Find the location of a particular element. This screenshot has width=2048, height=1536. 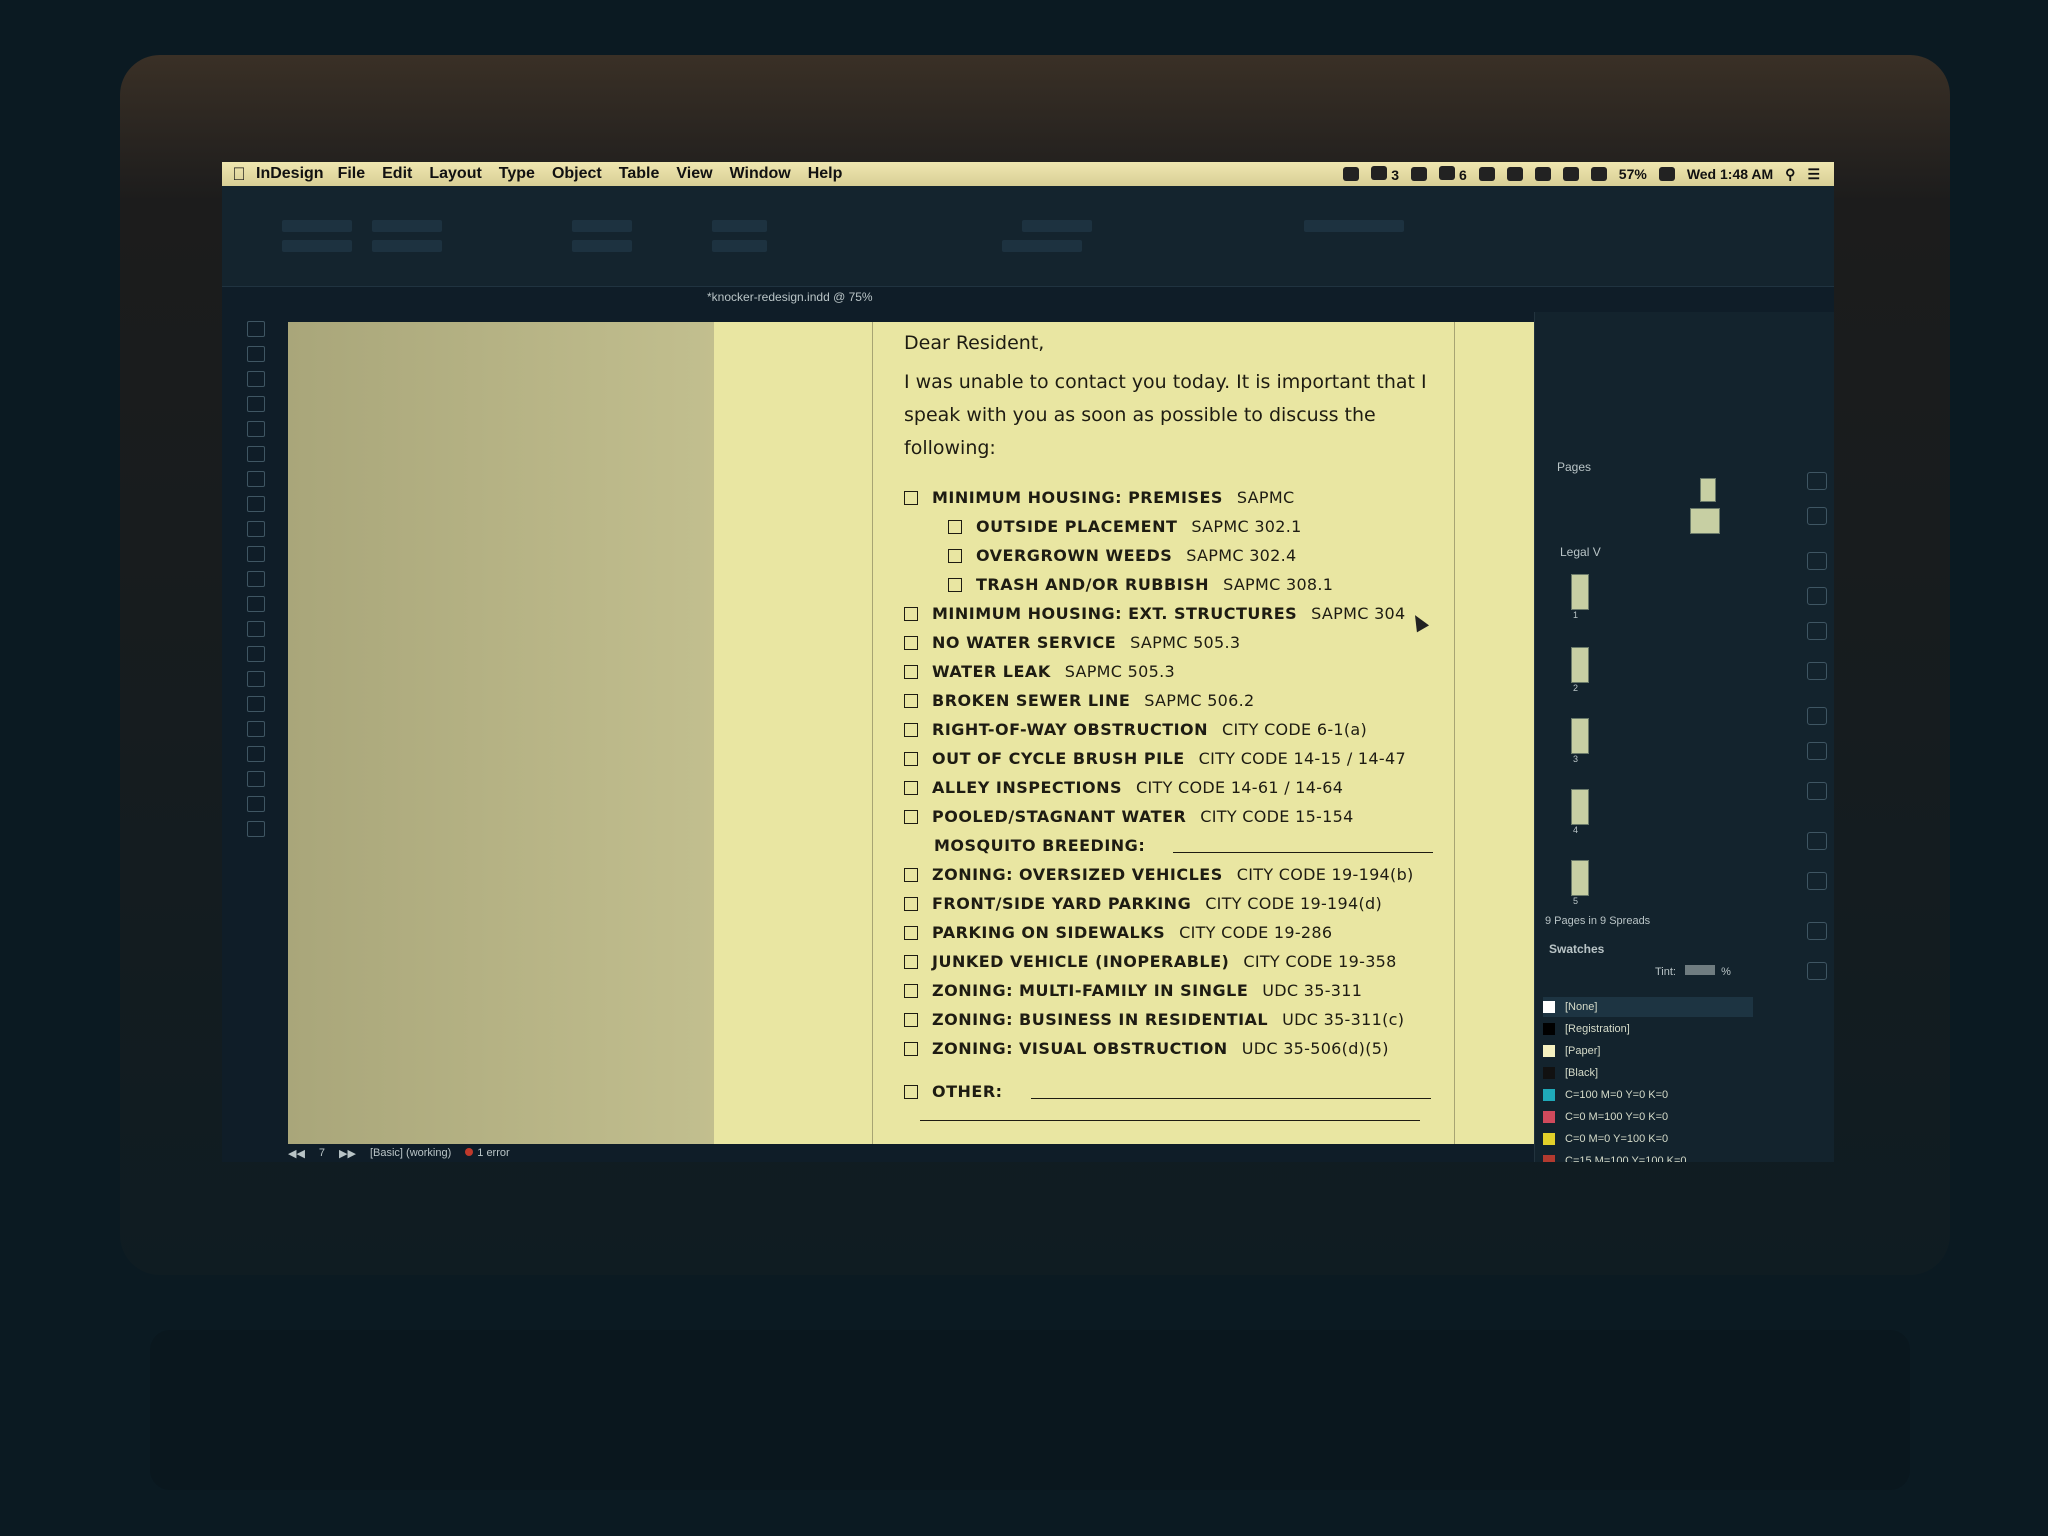

transform-panel-icon is located at coordinates (1817, 791).